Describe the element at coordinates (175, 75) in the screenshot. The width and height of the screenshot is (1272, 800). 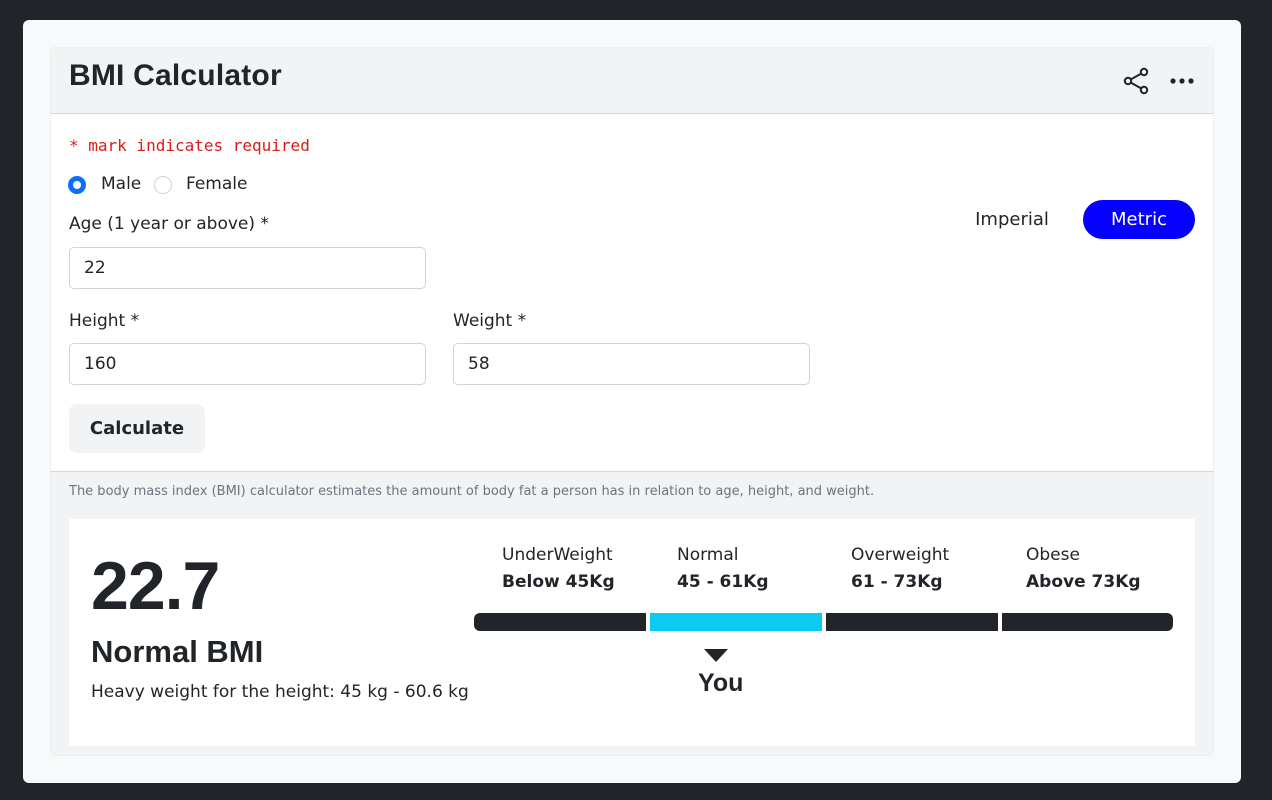
I see `page-title: BMI Calculator` at that location.